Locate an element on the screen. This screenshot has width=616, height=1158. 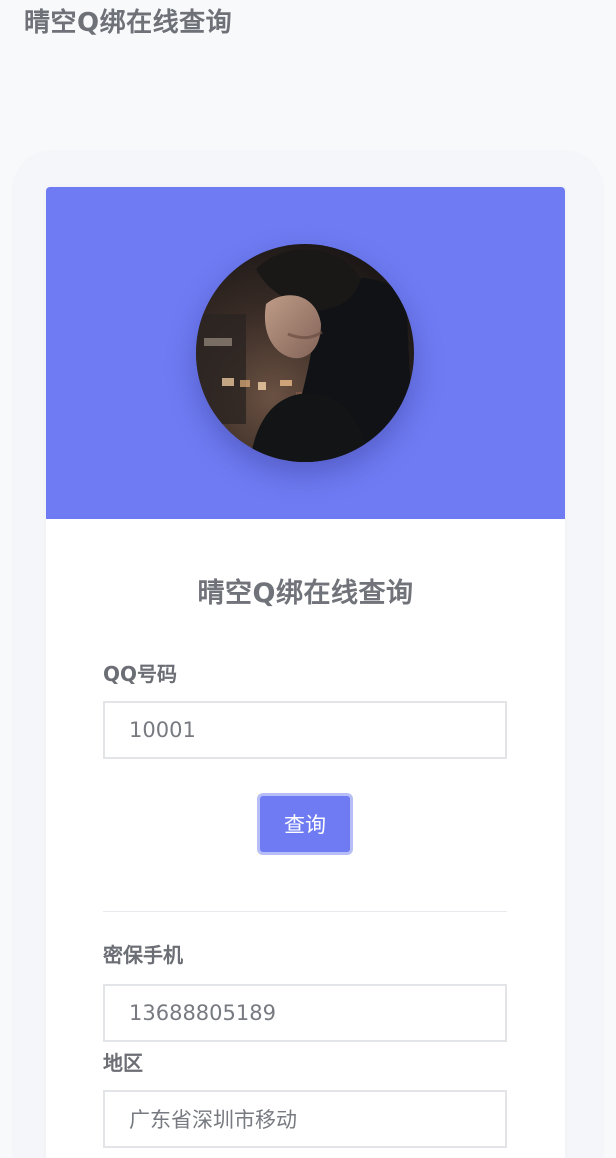
region-field is located at coordinates (305, 1119).